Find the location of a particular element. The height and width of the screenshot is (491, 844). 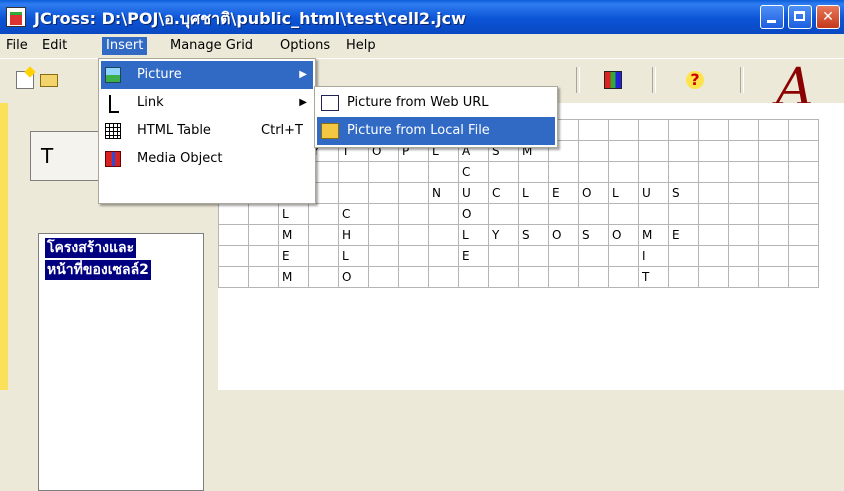

menu-file: File is located at coordinates (17, 46).